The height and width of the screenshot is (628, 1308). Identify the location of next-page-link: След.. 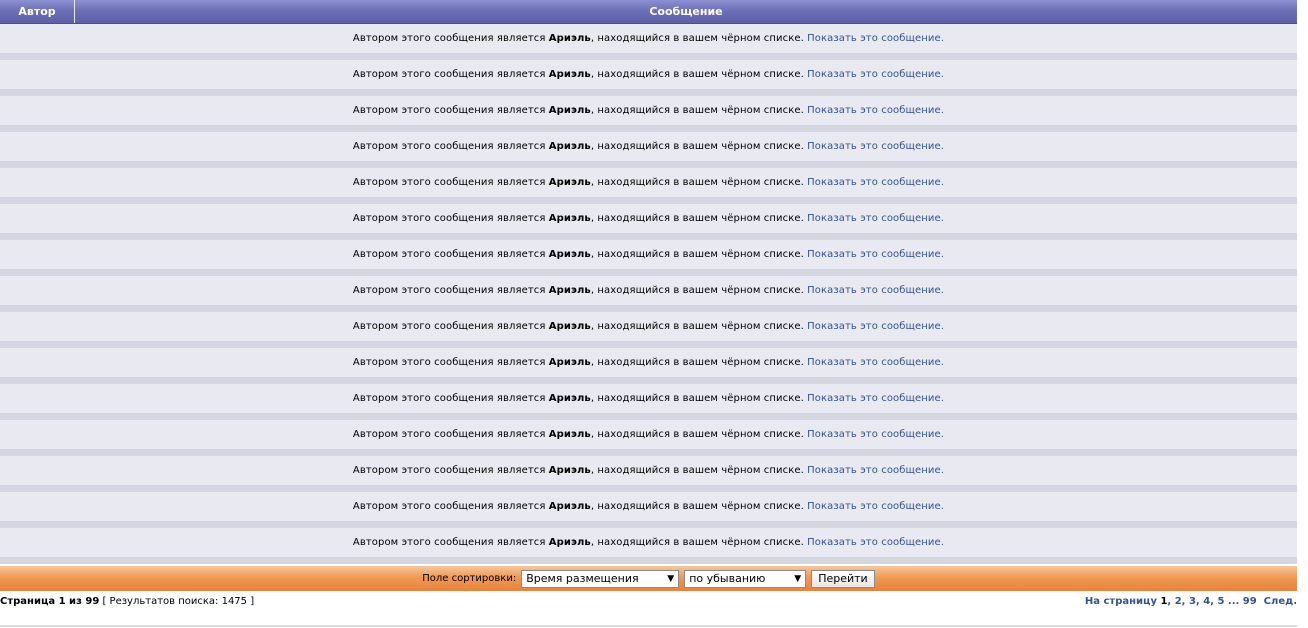
(1280, 601).